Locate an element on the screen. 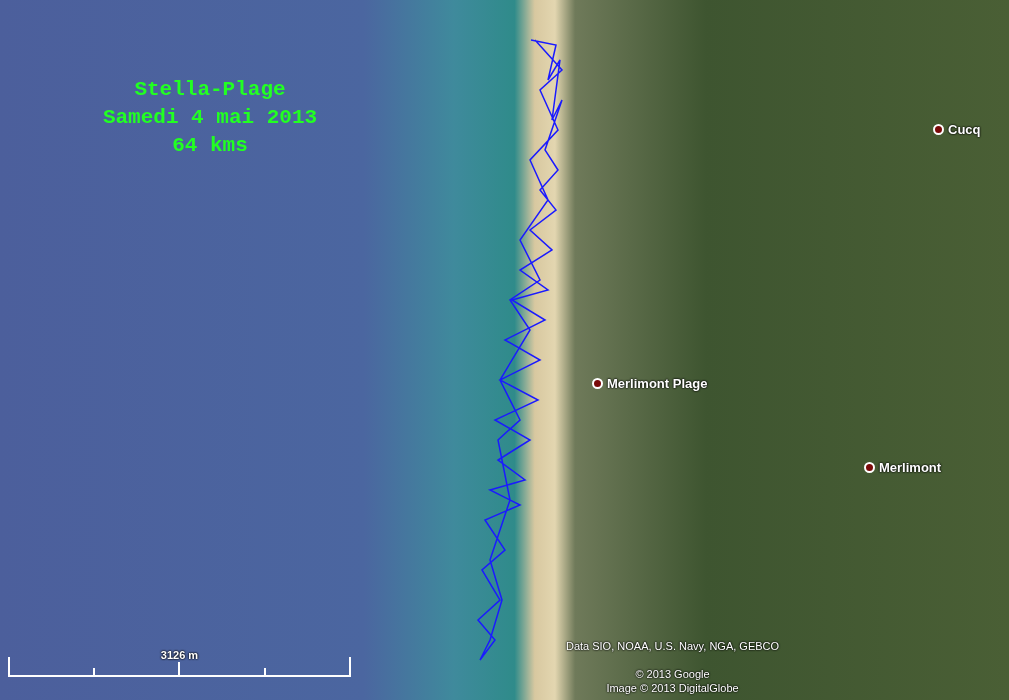  place-label: Cucq is located at coordinates (964, 130).